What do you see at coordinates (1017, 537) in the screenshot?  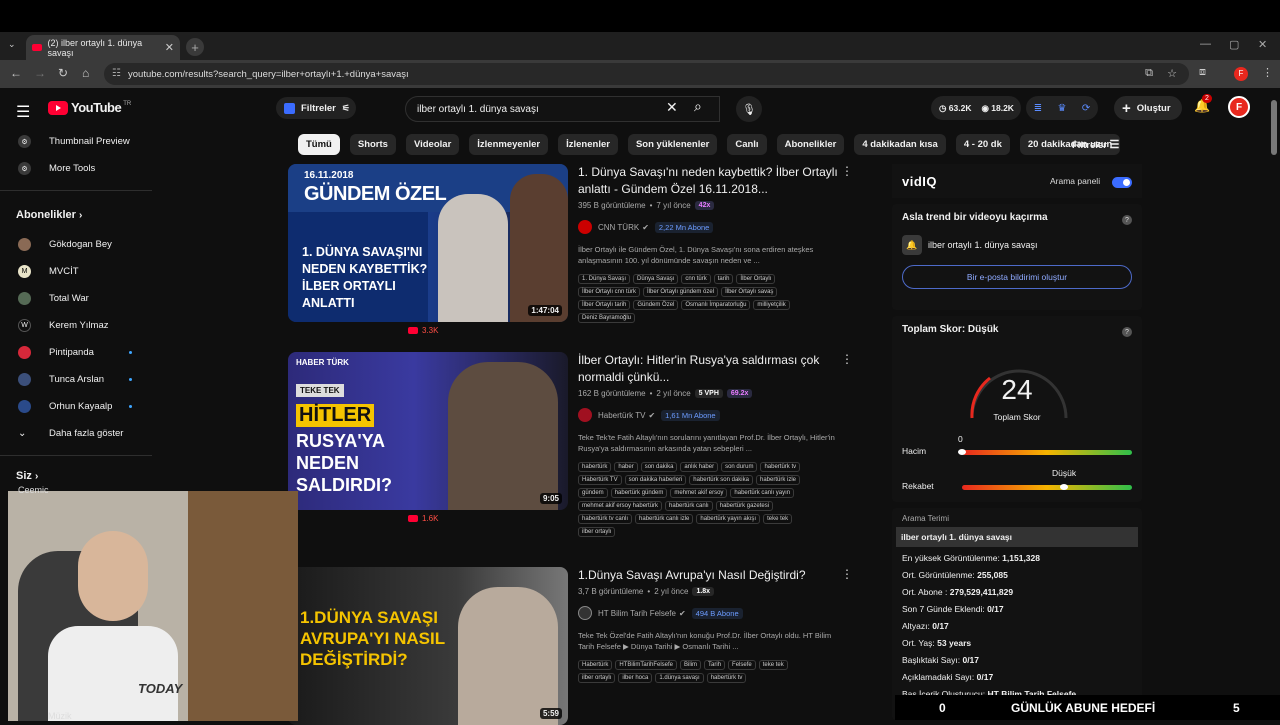 I see `selected-term: ilber ortaylı 1. dünya savaşı` at bounding box center [1017, 537].